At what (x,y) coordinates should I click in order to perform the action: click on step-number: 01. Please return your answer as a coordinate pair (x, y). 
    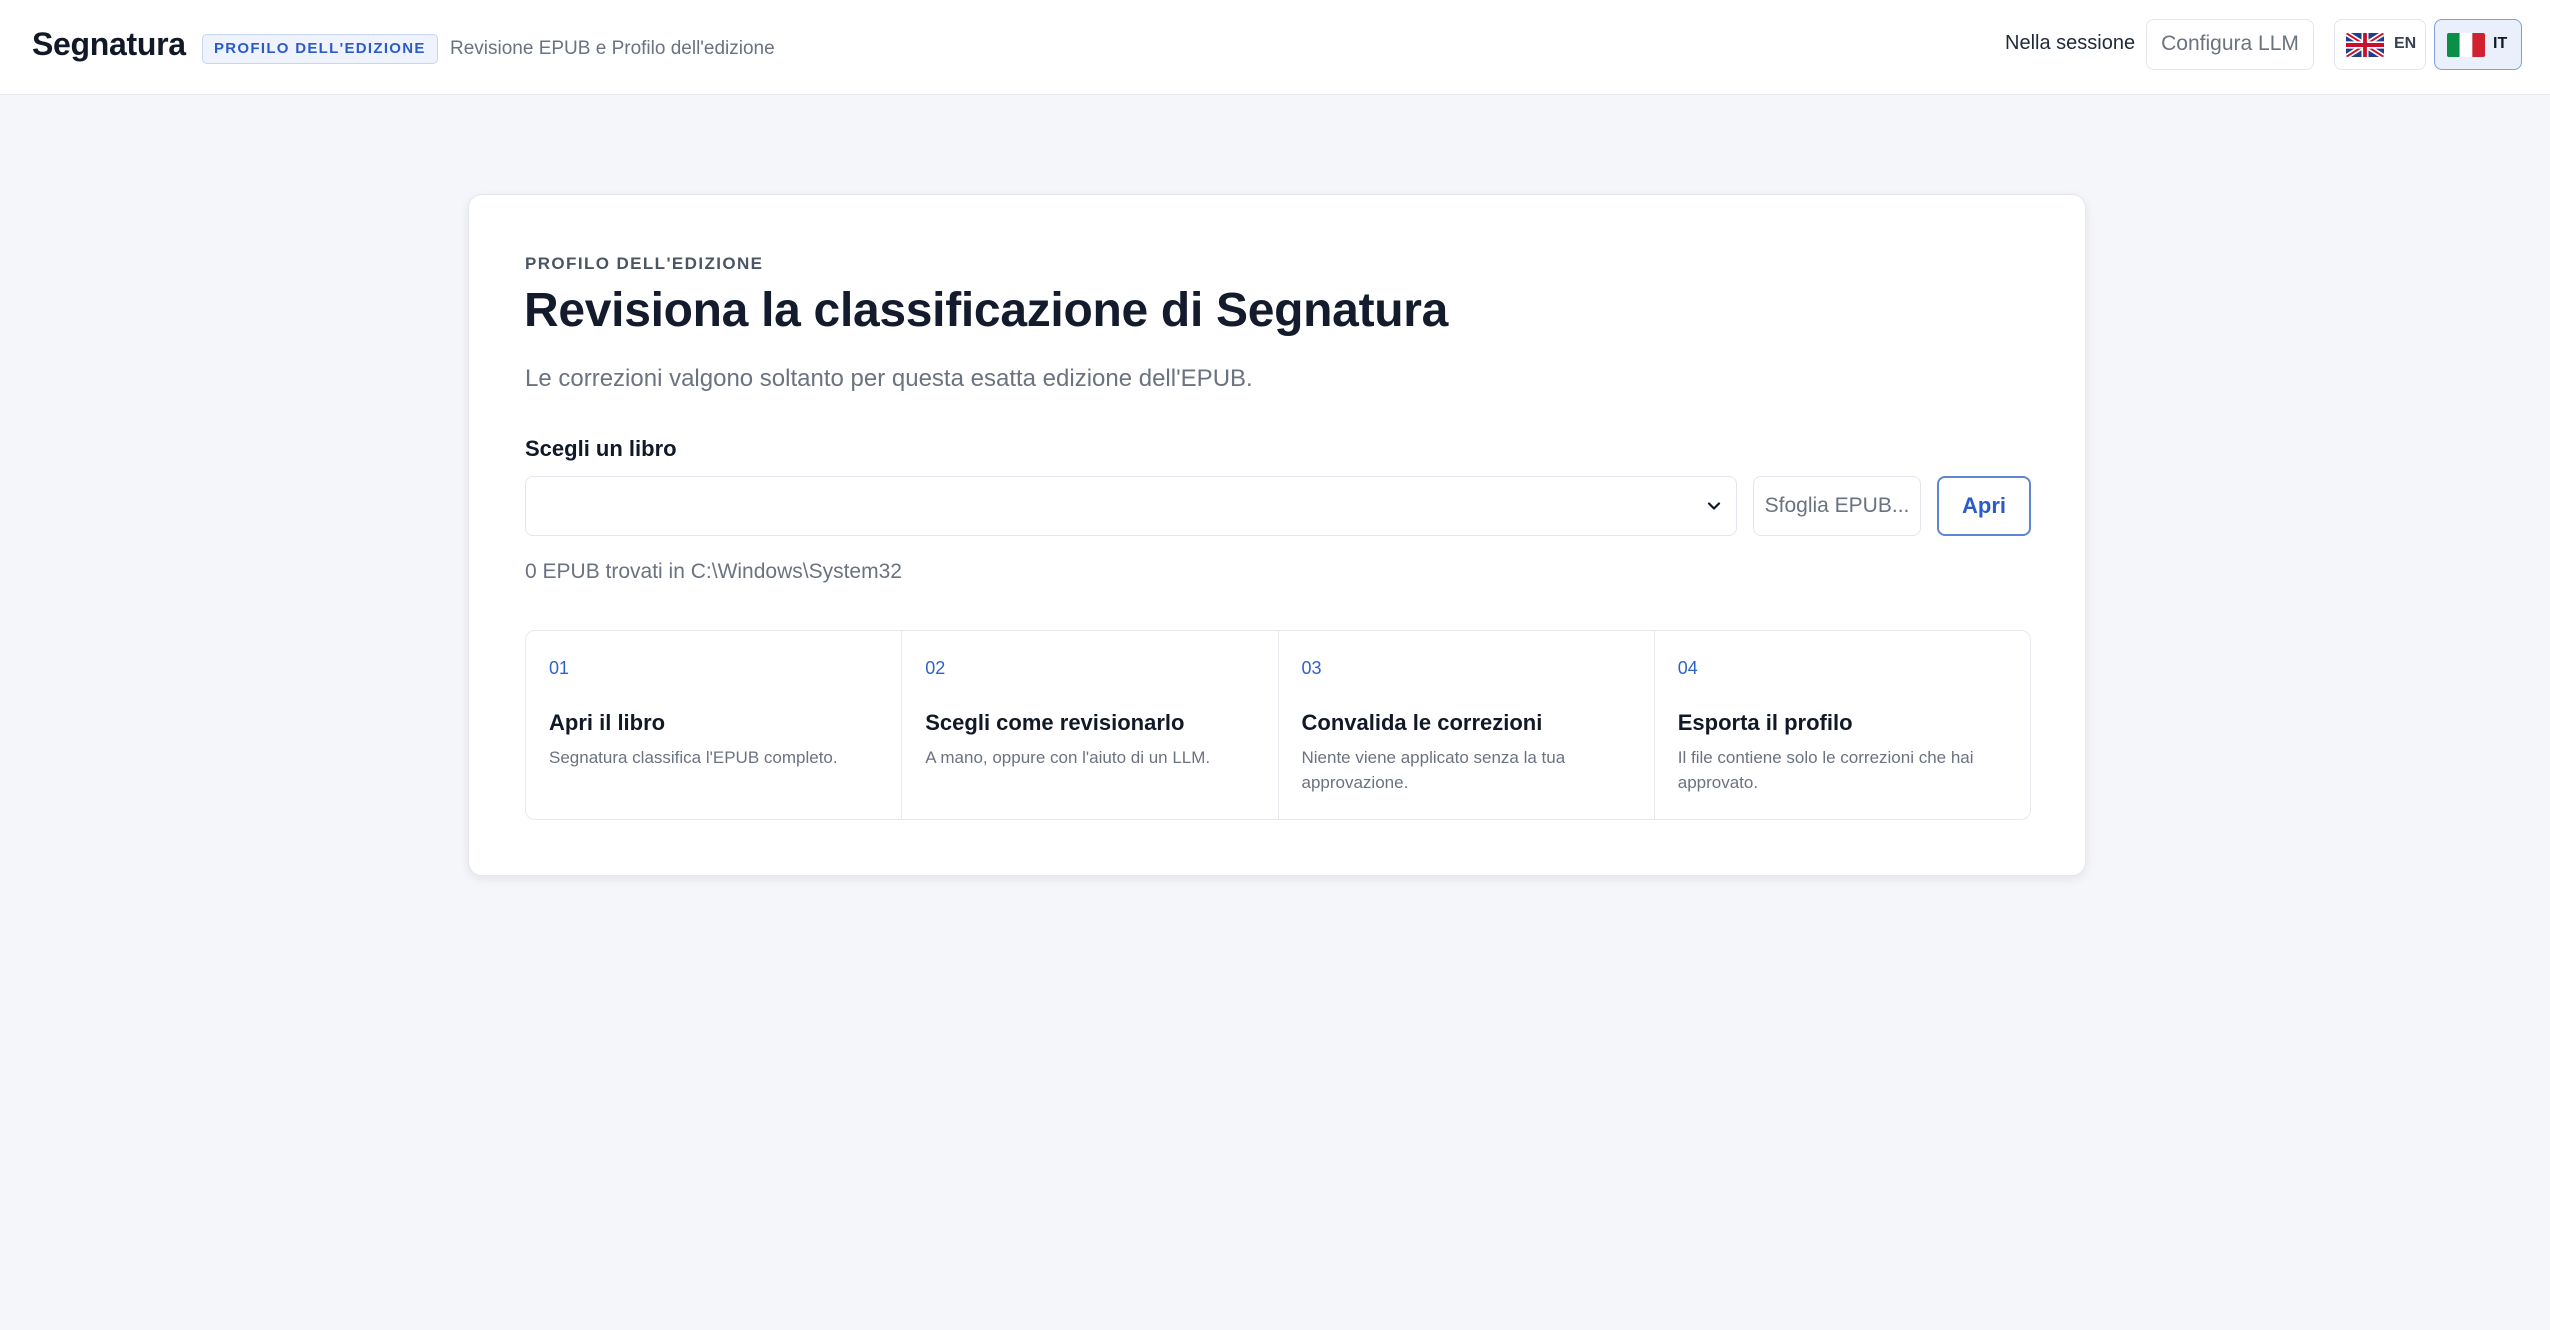
    Looking at the image, I should click on (559, 668).